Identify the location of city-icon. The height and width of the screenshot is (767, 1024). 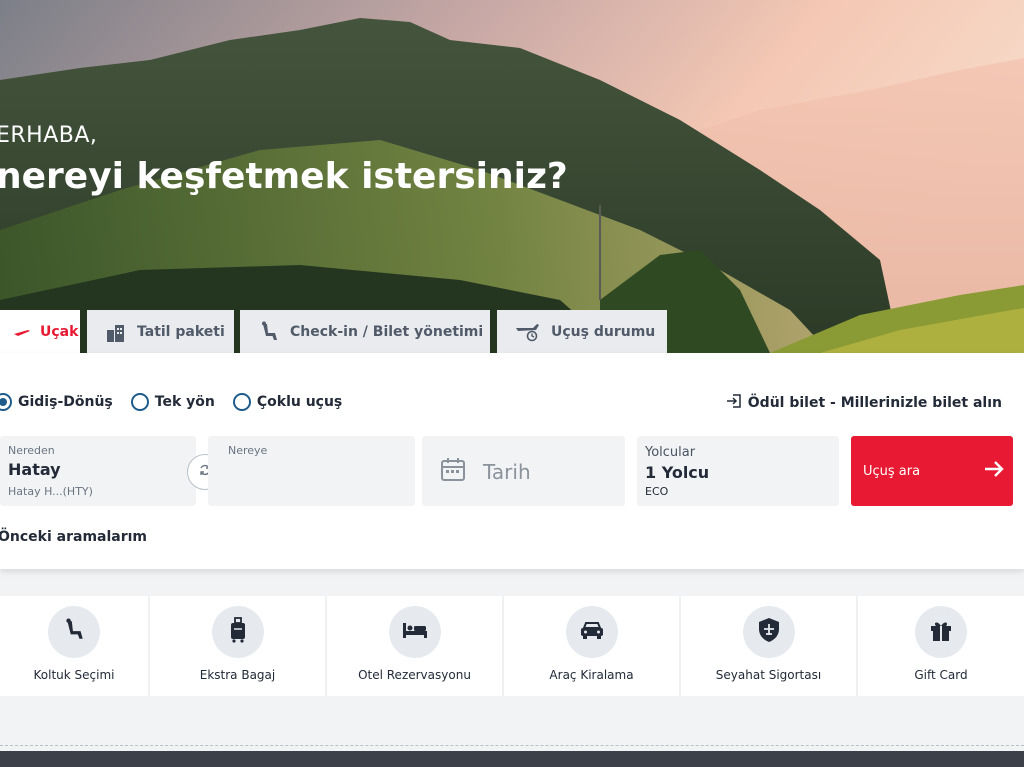
(116, 332).